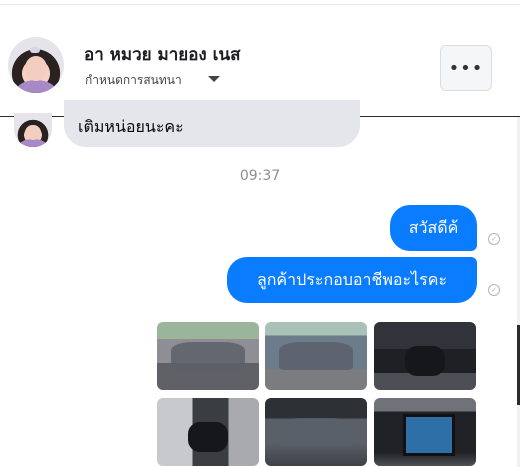 The width and height of the screenshot is (520, 467). What do you see at coordinates (260, 176) in the screenshot?
I see `message-timestamp: 09:37` at bounding box center [260, 176].